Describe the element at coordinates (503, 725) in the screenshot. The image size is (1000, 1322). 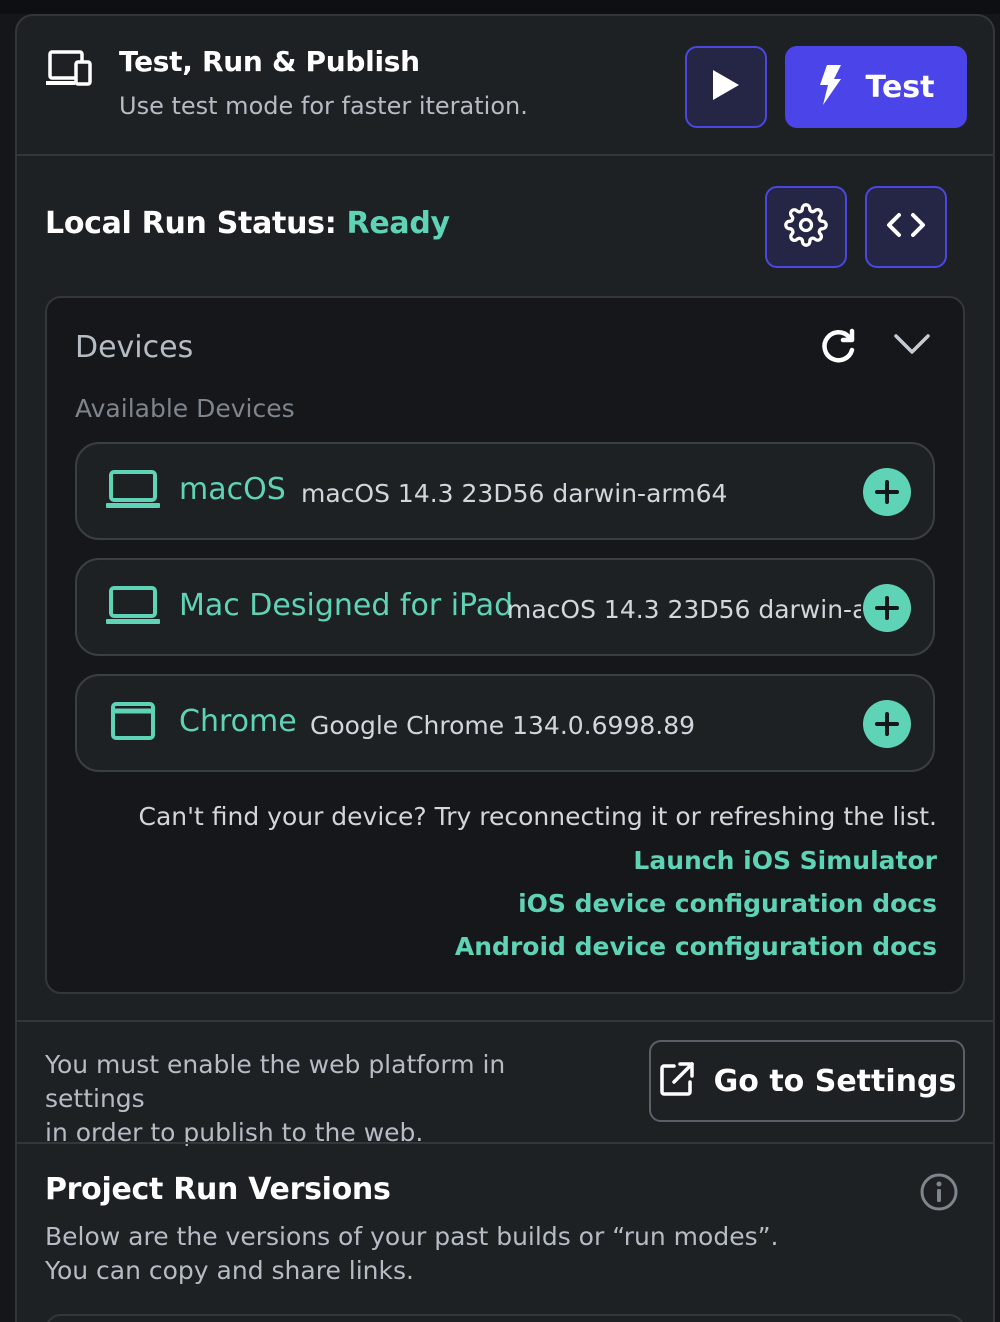
I see `device-description: Google Chrome 134.0.6998.89` at that location.